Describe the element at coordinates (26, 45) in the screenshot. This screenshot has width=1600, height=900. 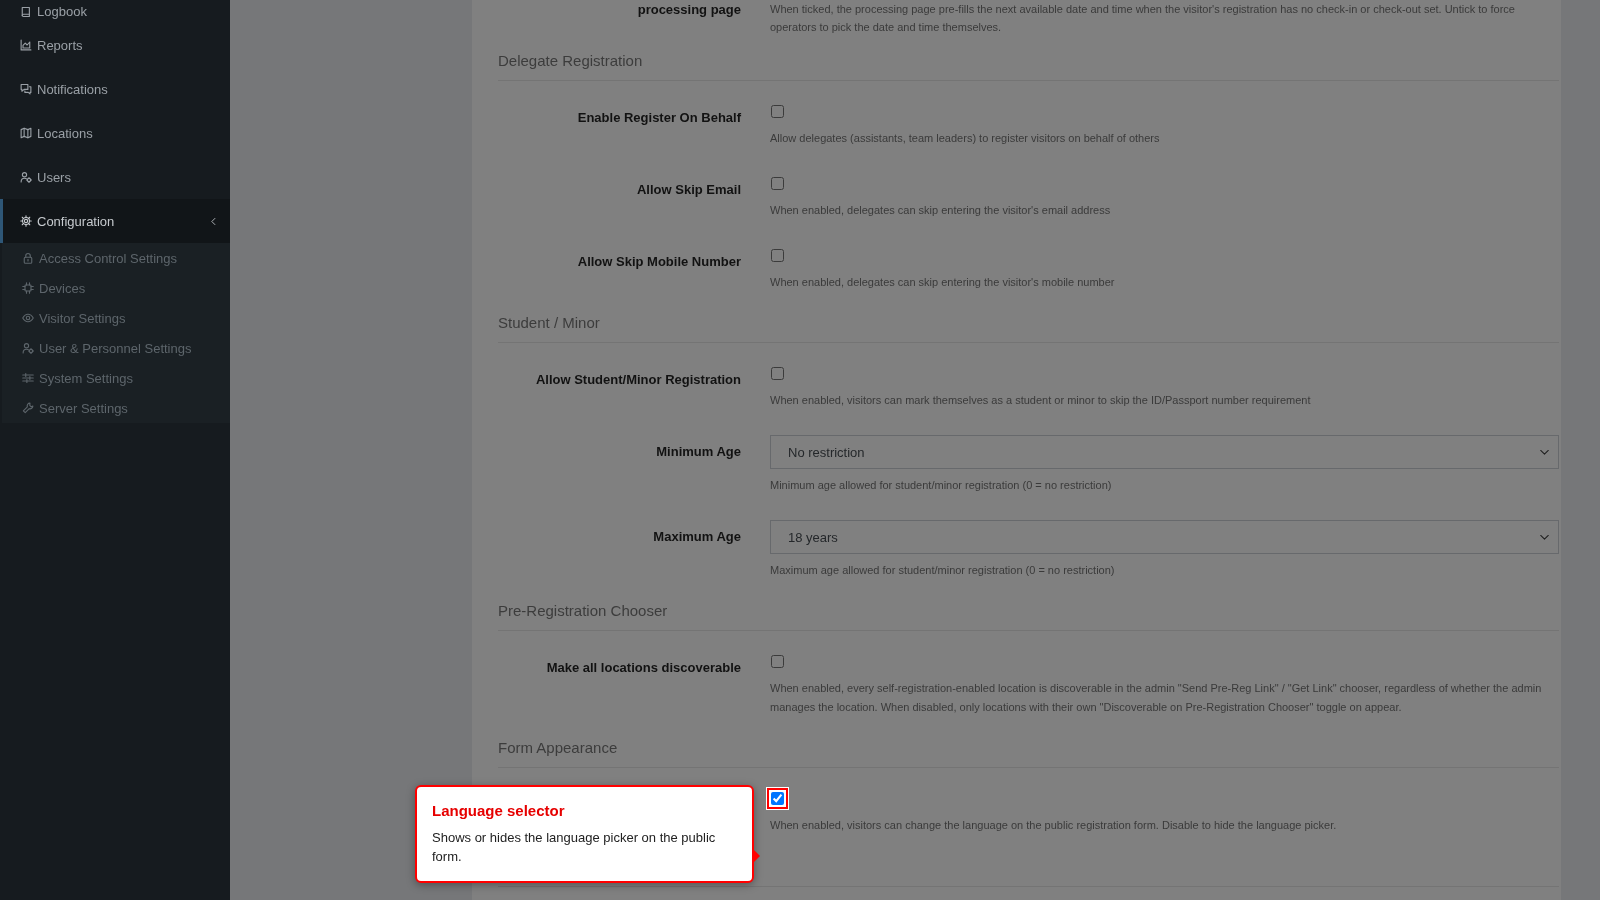
I see `chart-icon` at that location.